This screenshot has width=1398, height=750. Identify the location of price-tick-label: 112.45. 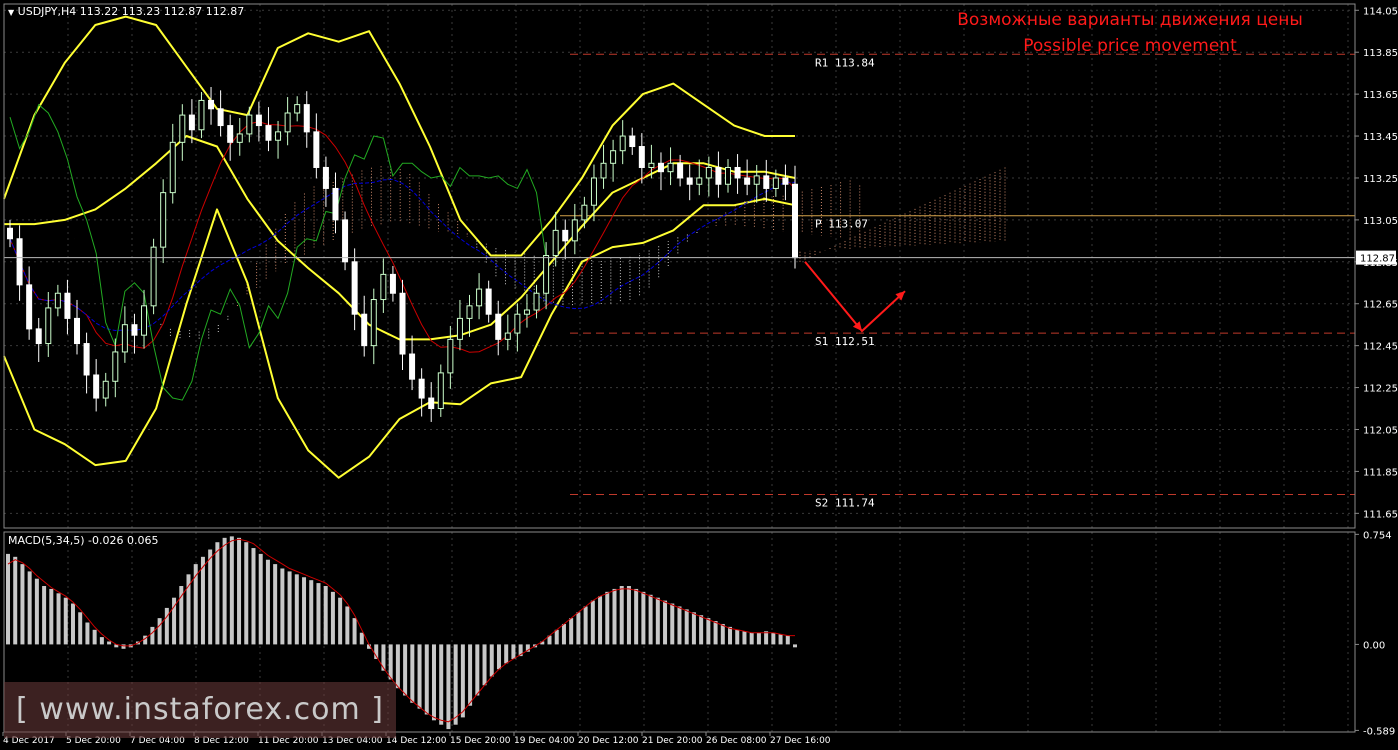
(1380, 347).